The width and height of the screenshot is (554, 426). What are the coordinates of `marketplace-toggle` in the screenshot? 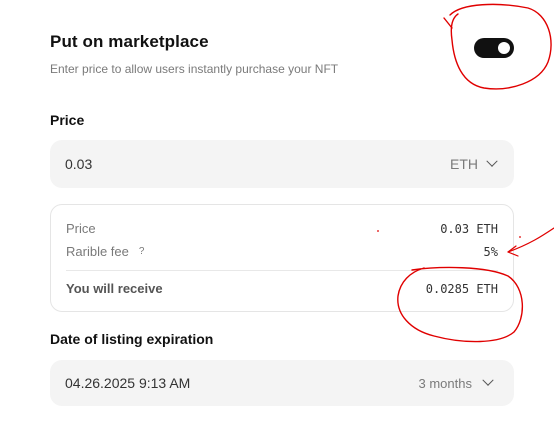 It's located at (494, 48).